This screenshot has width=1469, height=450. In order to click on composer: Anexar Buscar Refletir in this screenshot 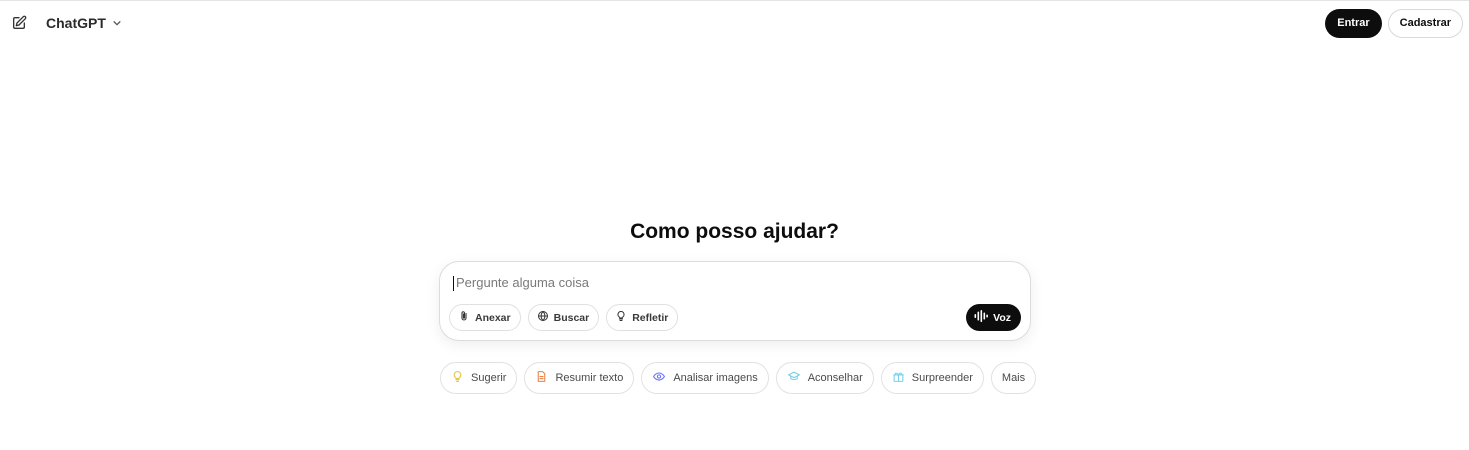, I will do `click(735, 301)`.